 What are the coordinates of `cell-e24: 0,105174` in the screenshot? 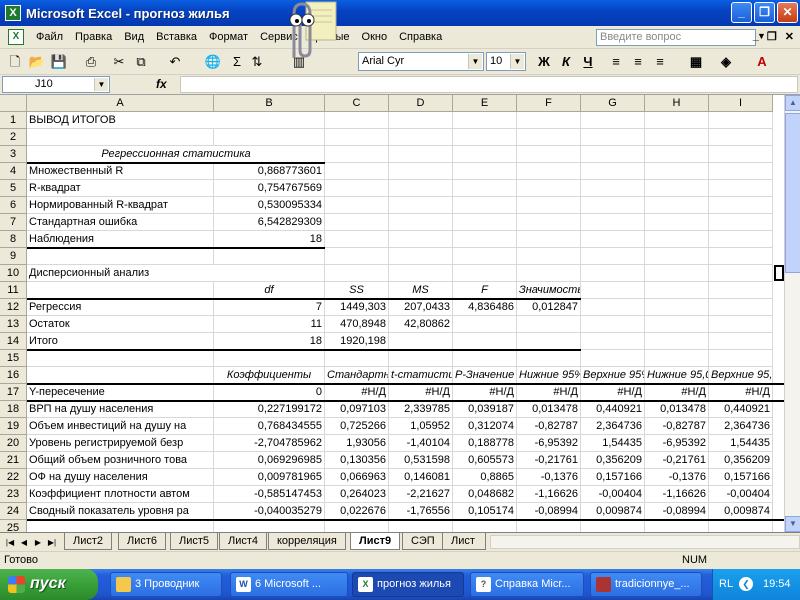 It's located at (485, 511).